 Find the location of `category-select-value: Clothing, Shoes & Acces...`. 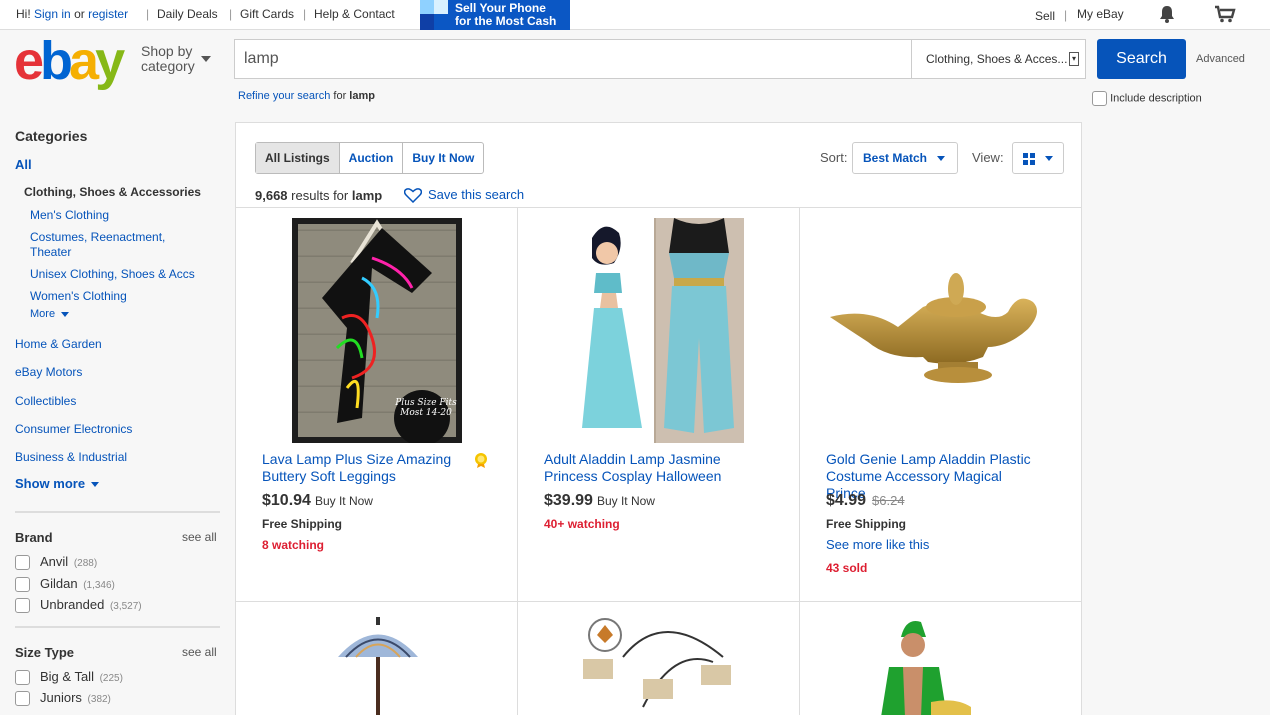

category-select-value: Clothing, Shoes & Acces... is located at coordinates (997, 59).